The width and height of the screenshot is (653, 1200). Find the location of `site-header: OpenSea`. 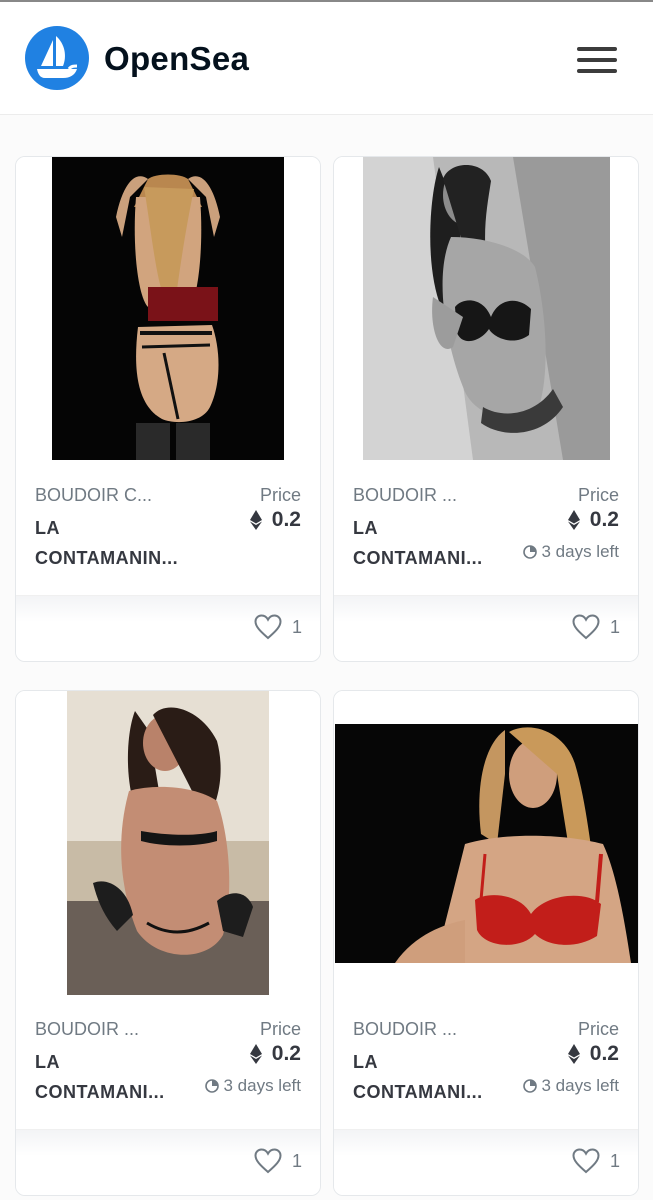

site-header: OpenSea is located at coordinates (326, 58).